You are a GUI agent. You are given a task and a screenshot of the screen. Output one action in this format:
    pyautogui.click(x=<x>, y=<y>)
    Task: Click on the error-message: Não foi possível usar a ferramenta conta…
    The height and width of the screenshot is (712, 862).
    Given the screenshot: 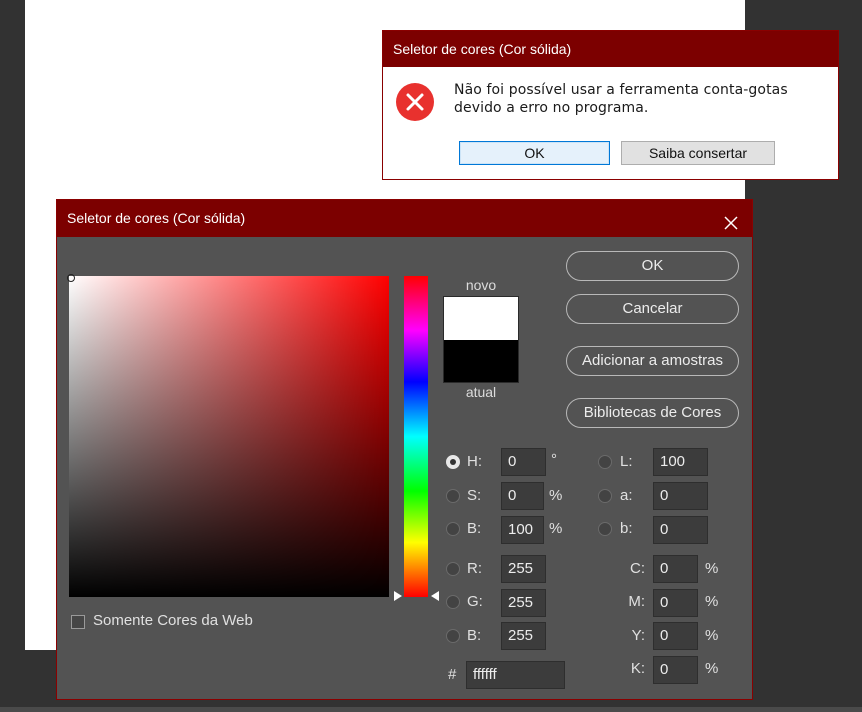 What is the action you would take?
    pyautogui.click(x=621, y=99)
    